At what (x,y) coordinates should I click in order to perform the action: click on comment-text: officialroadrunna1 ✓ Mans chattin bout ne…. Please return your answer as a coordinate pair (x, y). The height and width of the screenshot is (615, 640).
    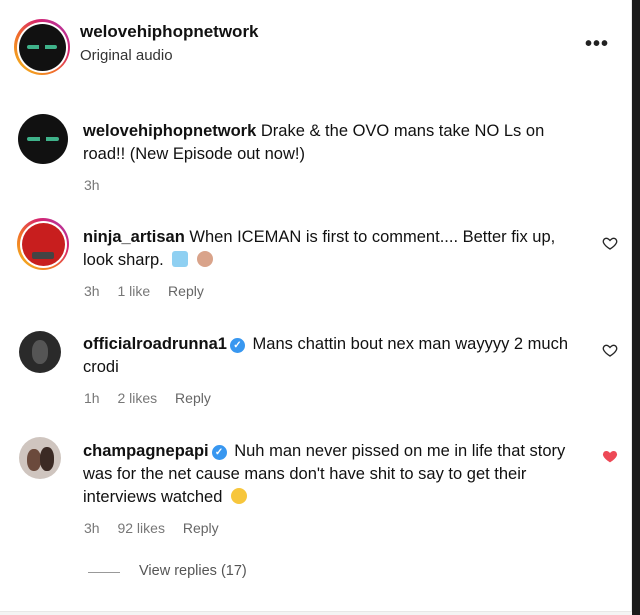
    Looking at the image, I should click on (333, 356).